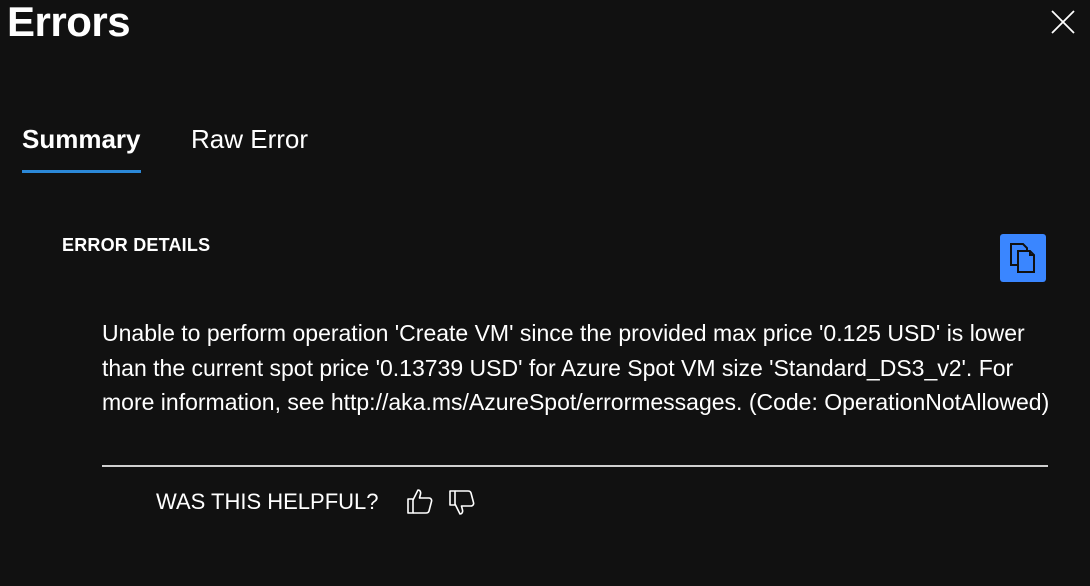 This screenshot has width=1090, height=586. I want to click on dialog-title: Errors, so click(69, 22).